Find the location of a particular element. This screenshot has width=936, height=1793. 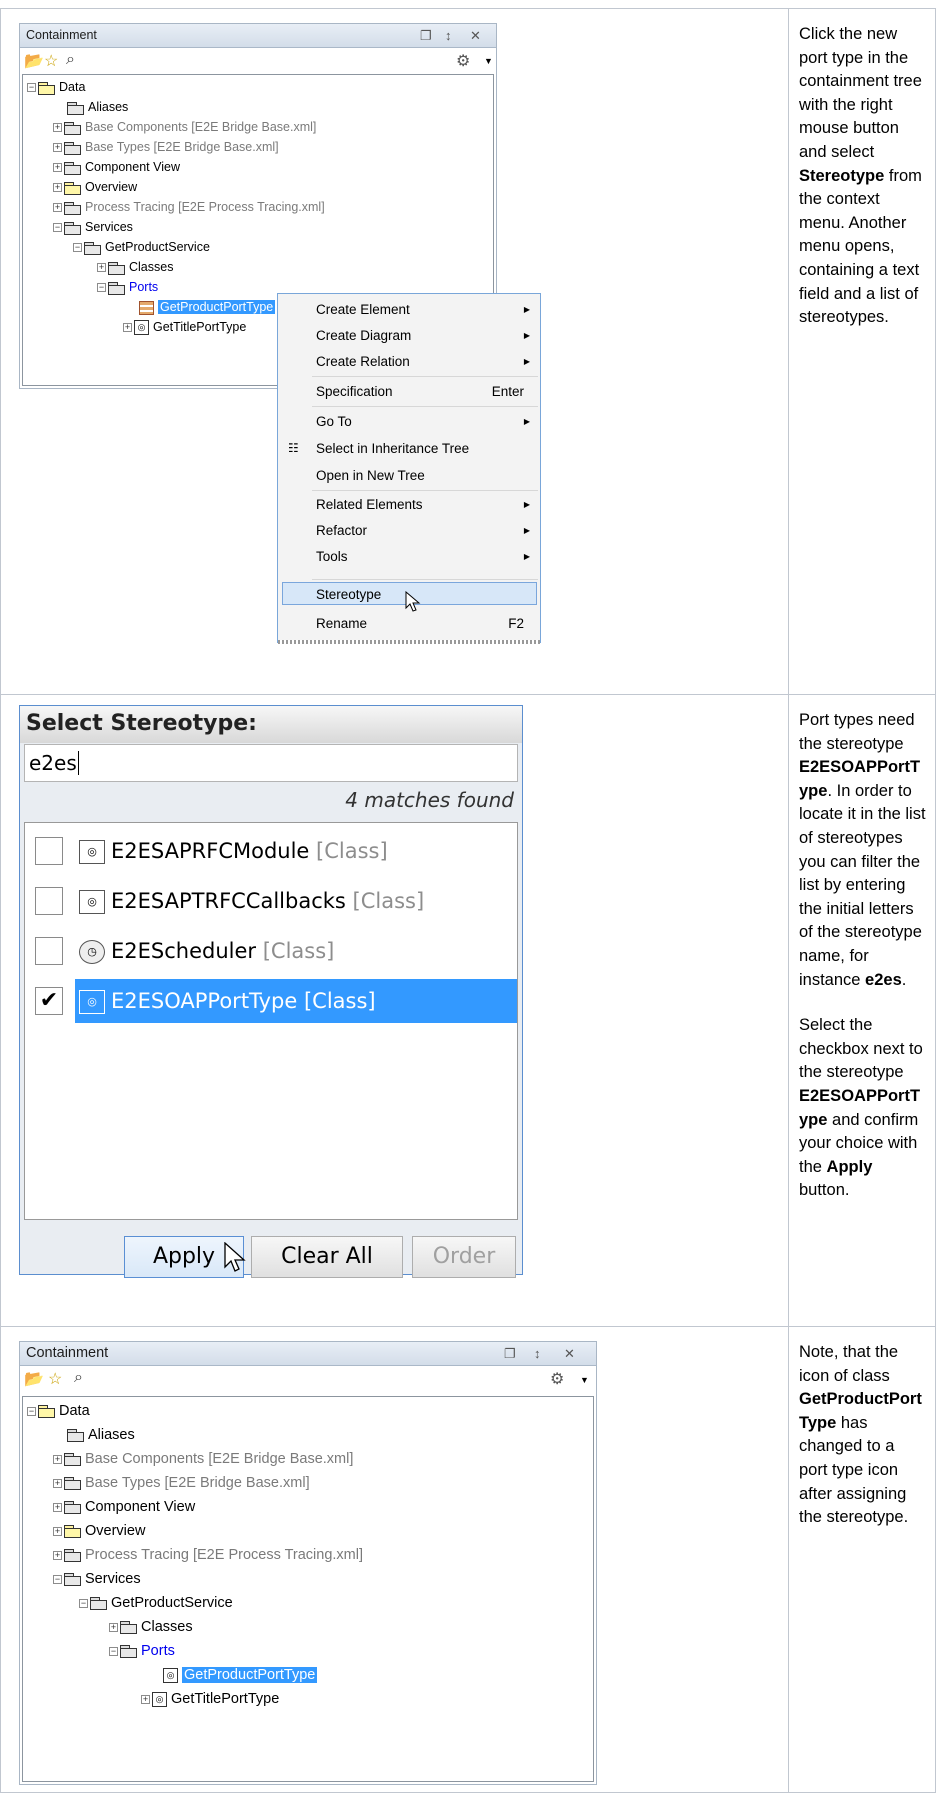

menu-item-rename: Rename F2 is located at coordinates (409, 623).